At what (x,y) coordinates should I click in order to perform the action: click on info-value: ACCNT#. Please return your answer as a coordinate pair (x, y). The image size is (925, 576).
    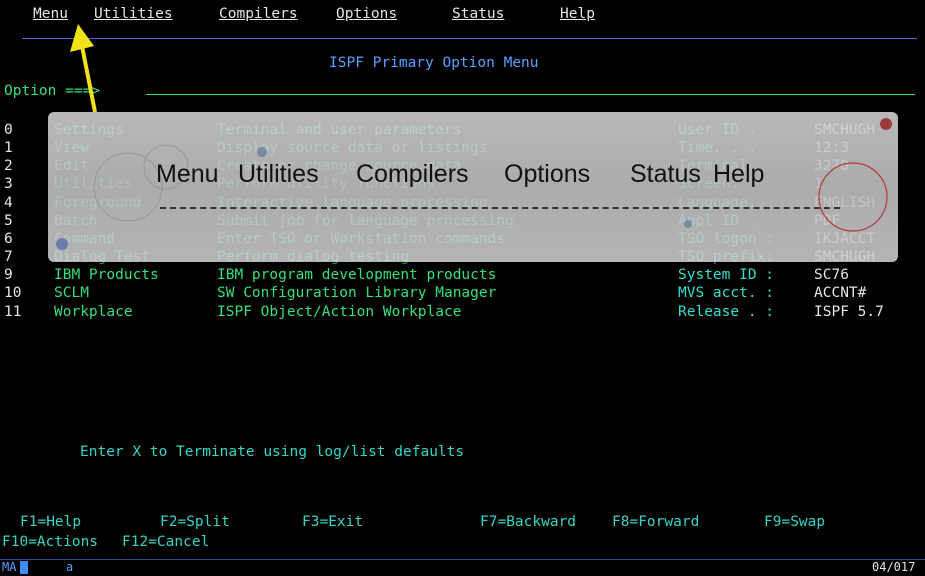
    Looking at the image, I should click on (840, 293).